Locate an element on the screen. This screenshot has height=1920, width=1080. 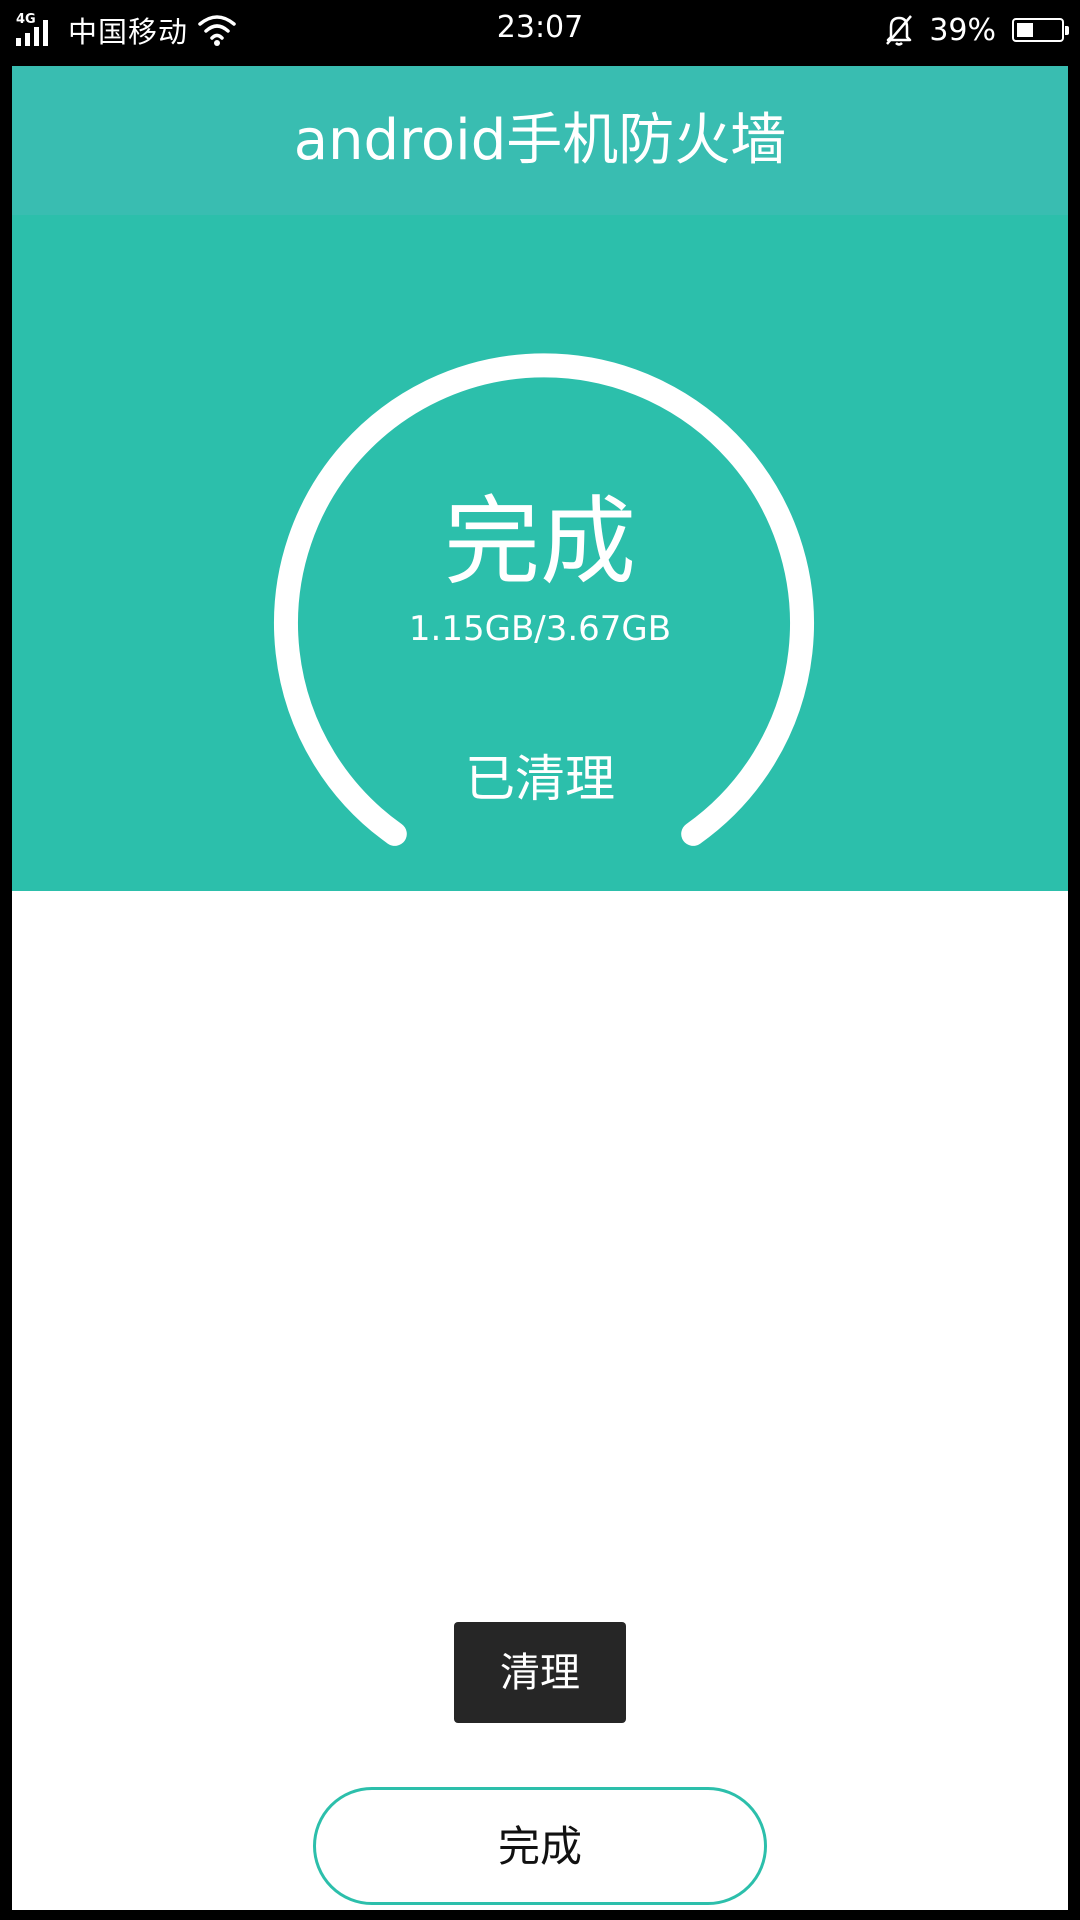
page-title: android手机防火墙 is located at coordinates (540, 140).